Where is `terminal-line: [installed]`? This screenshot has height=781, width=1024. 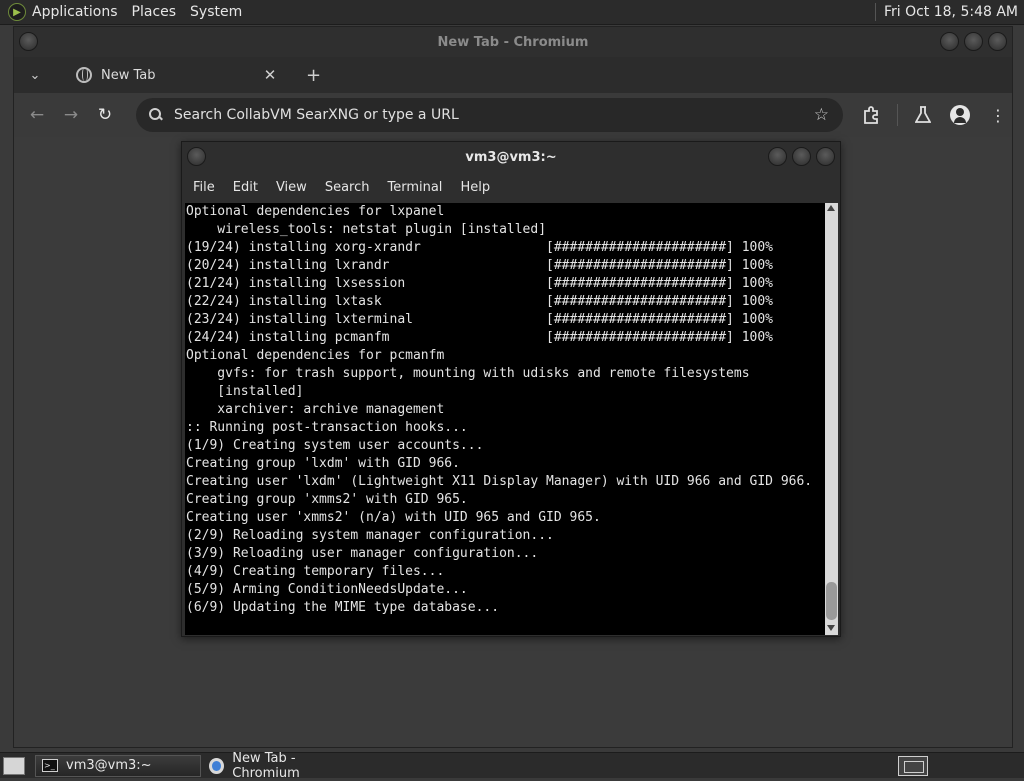
terminal-line: [installed] is located at coordinates (245, 391).